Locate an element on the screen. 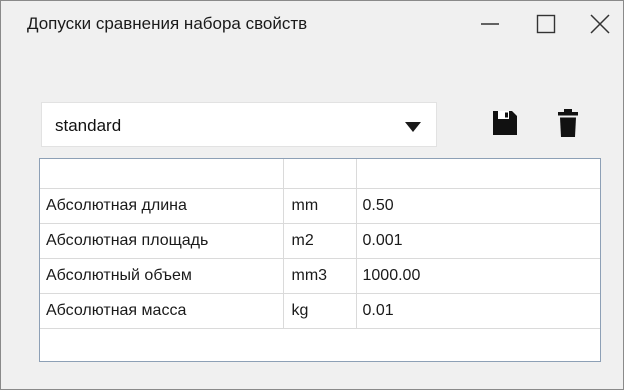 The height and width of the screenshot is (390, 624). unit-cell: mm is located at coordinates (320, 206).